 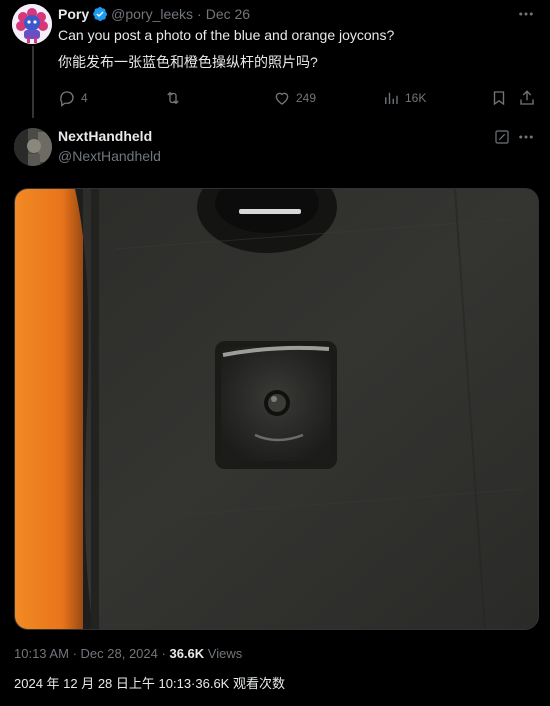 I want to click on author-handle: @pory_leeks, so click(x=152, y=14).